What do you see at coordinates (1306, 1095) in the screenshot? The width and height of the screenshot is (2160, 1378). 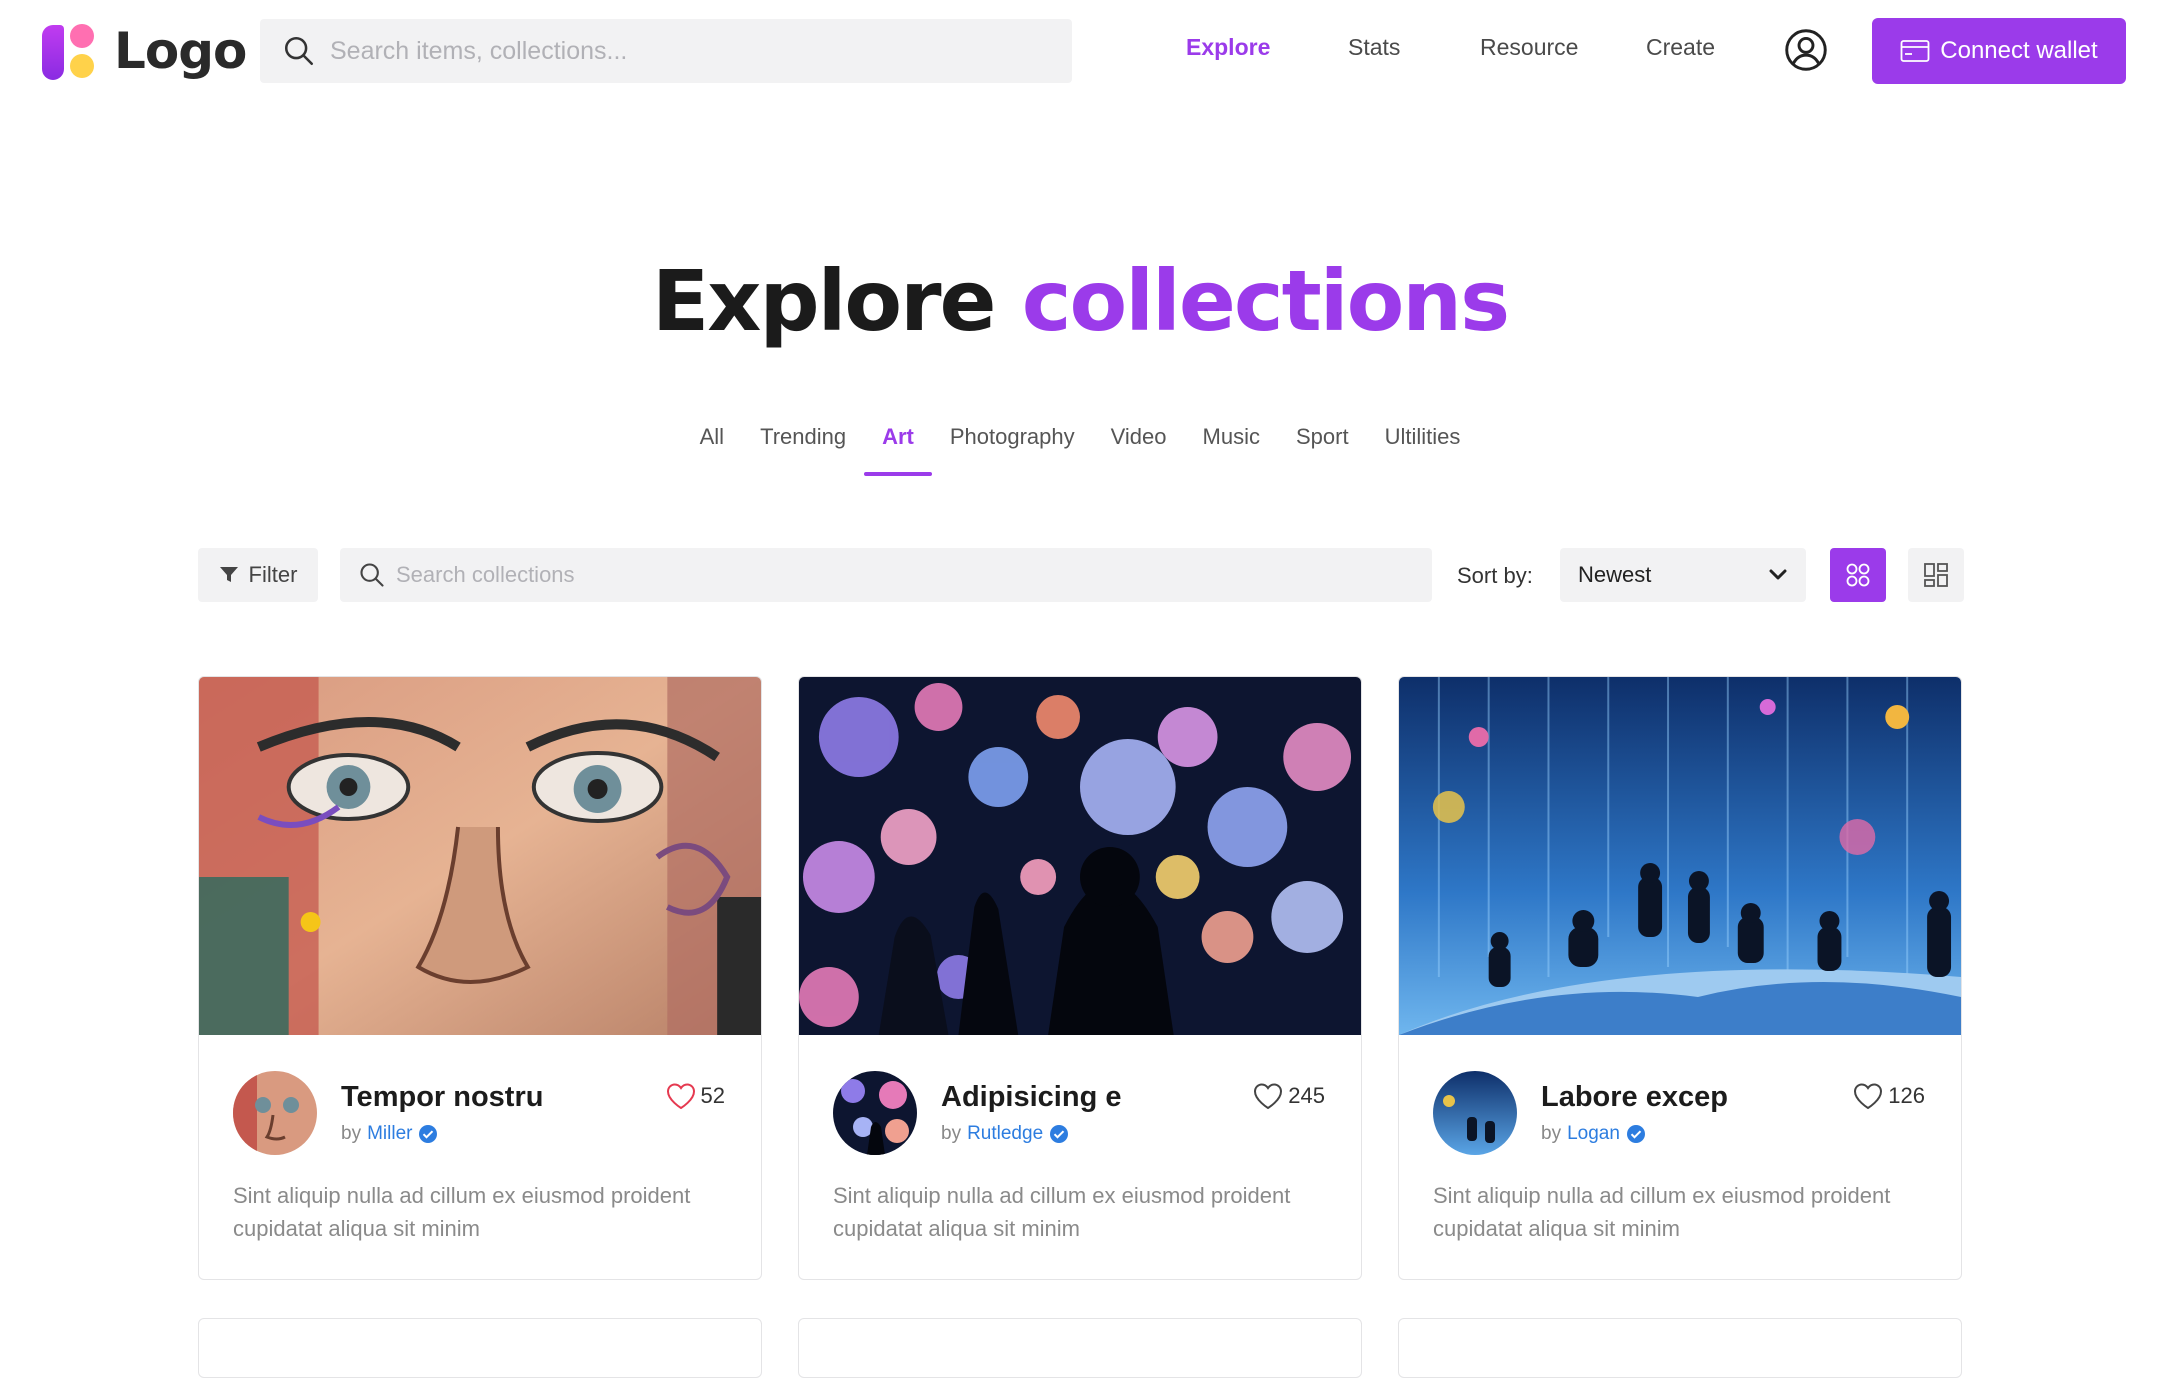 I see `like-count: 245` at bounding box center [1306, 1095].